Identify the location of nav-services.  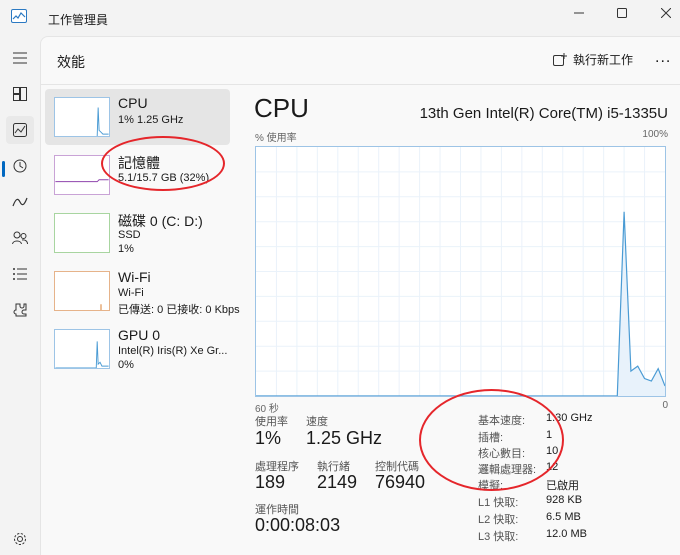
(20, 310).